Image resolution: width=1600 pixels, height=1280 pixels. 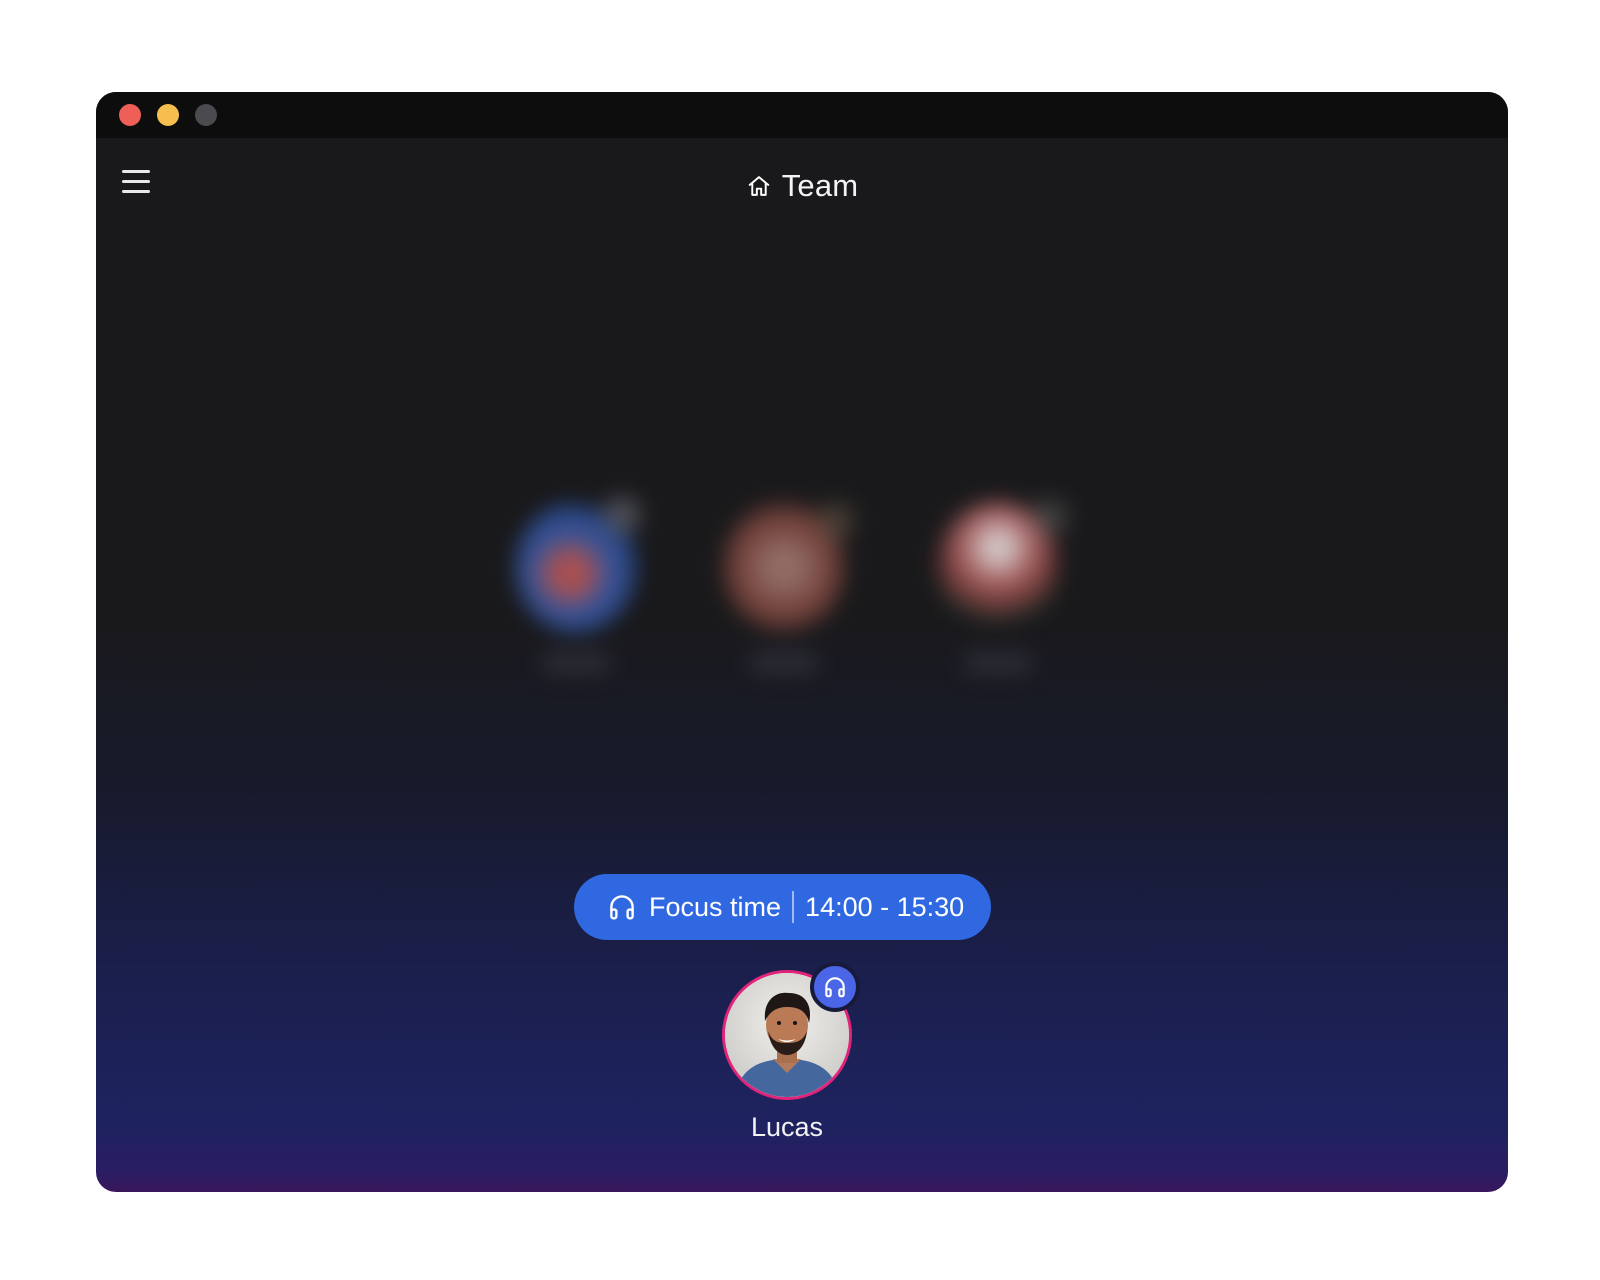 I want to click on zoom-window-button, so click(x=206, y=115).